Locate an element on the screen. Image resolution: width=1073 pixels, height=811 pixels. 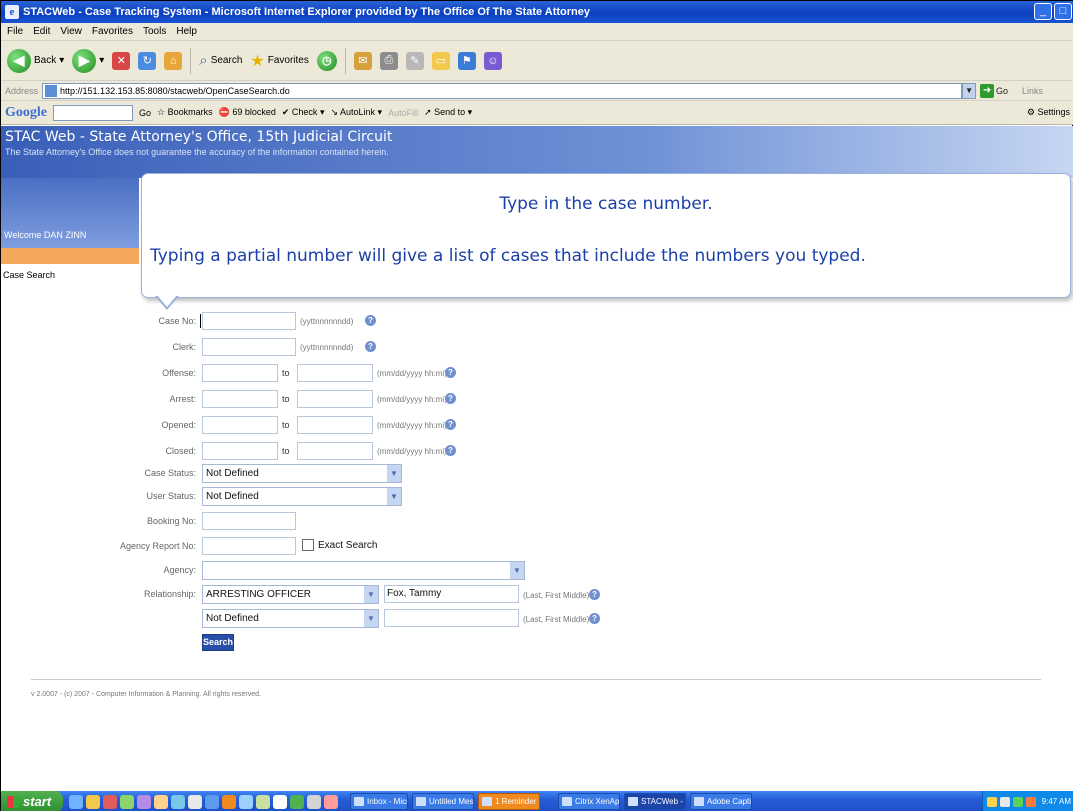
maximize-icon: □ is located at coordinates (1063, 11).